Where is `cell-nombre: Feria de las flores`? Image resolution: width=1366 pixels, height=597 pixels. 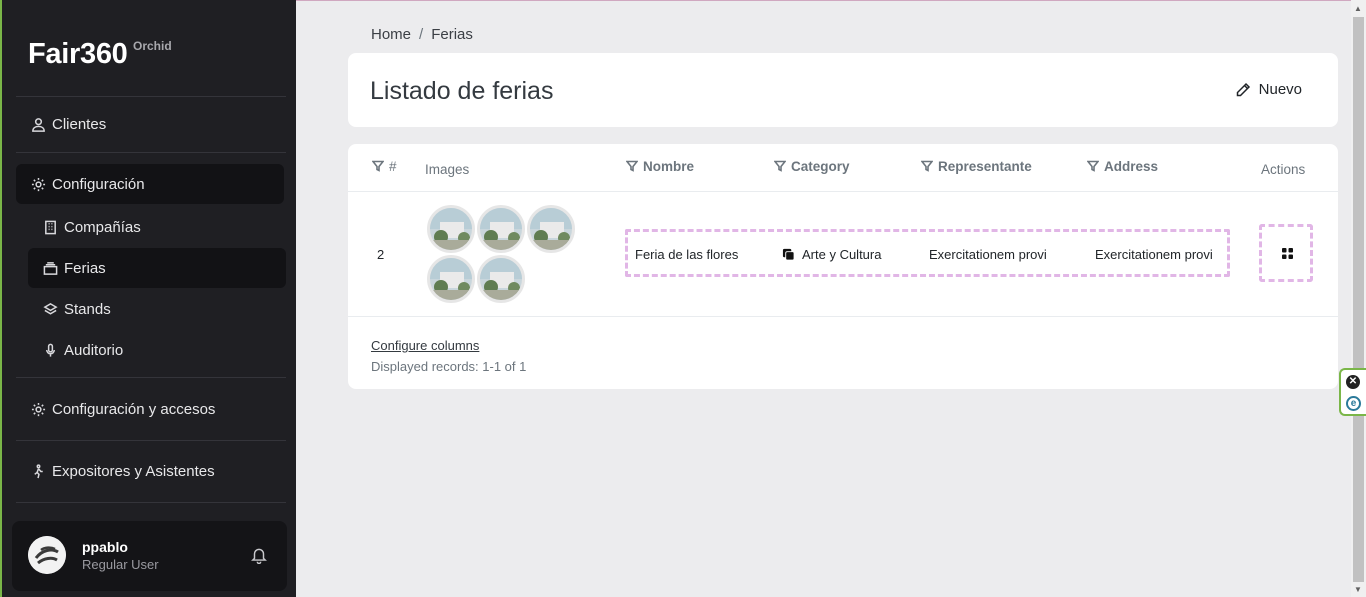
cell-nombre: Feria de las flores is located at coordinates (686, 254).